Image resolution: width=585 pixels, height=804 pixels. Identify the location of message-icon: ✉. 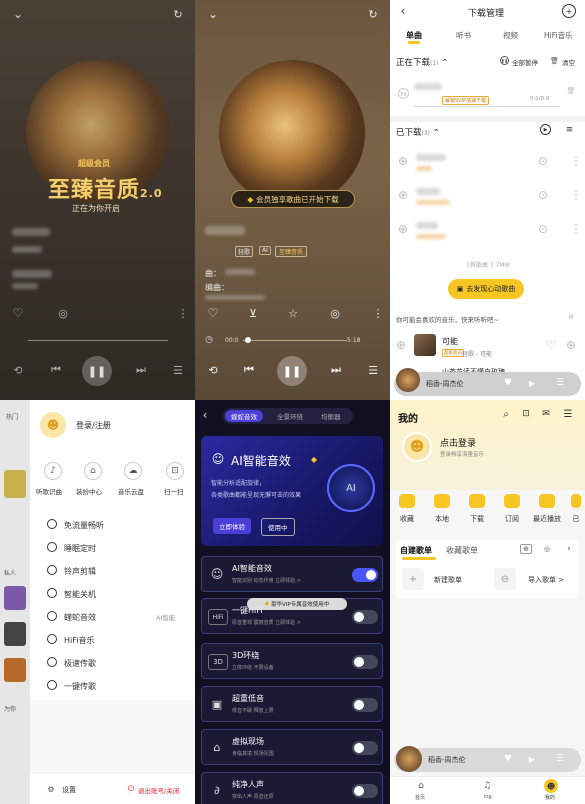
(546, 414).